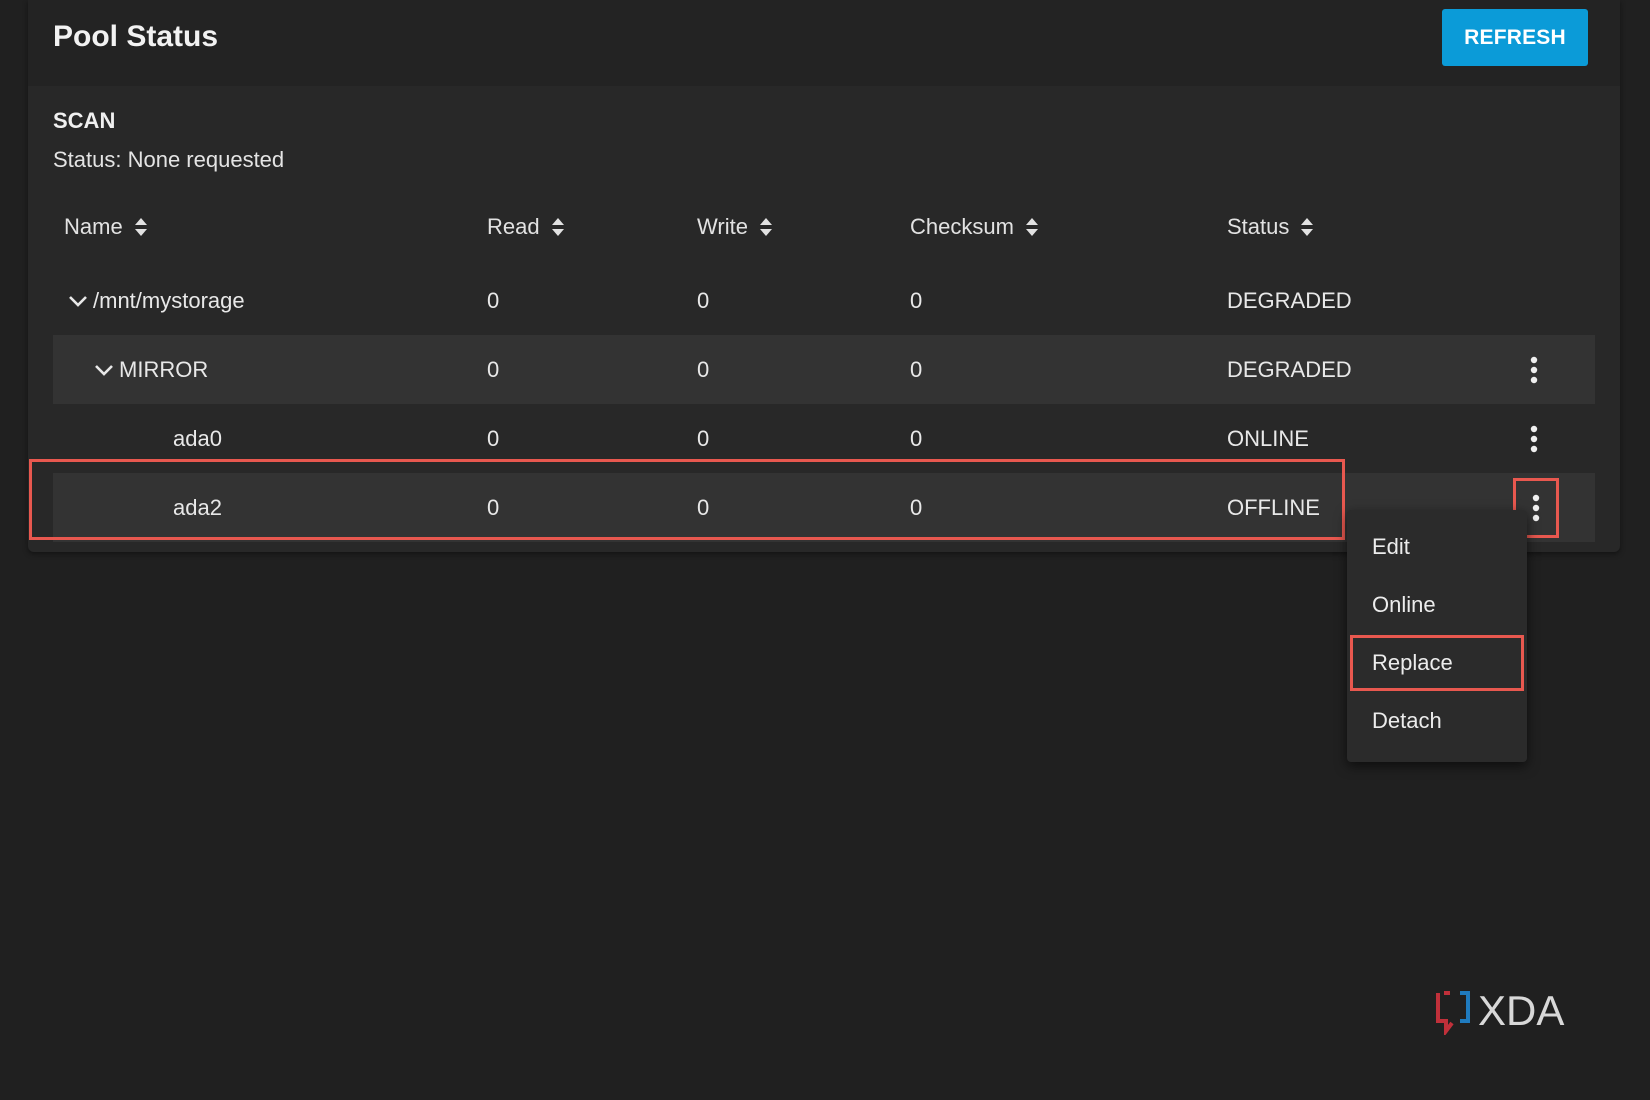 Image resolution: width=1650 pixels, height=1100 pixels. I want to click on row-name: ada0, so click(197, 438).